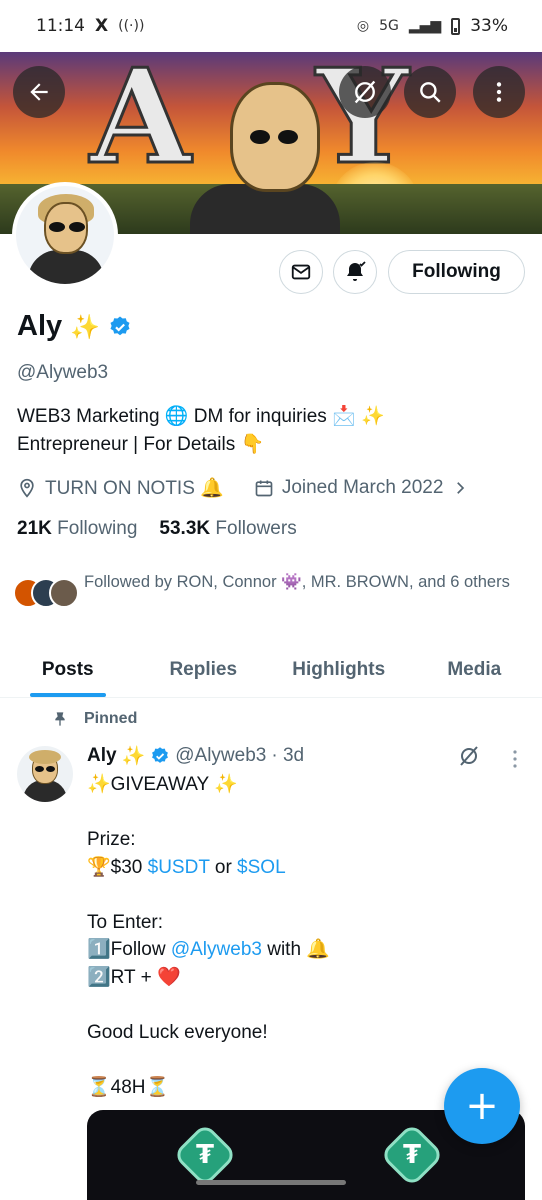 The height and width of the screenshot is (1200, 542). I want to click on tweet-line: 🏆$30 $USDT or $SOL, so click(302, 868).